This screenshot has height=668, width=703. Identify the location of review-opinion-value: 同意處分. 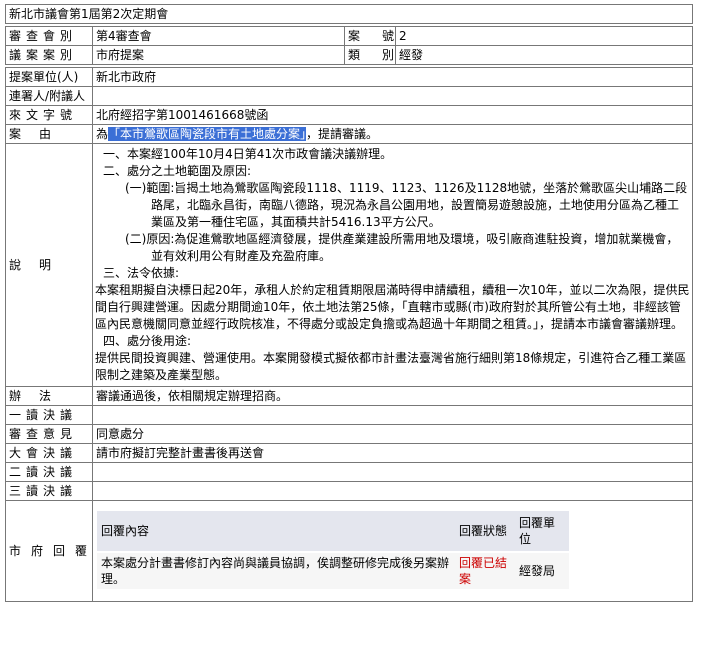
(120, 434).